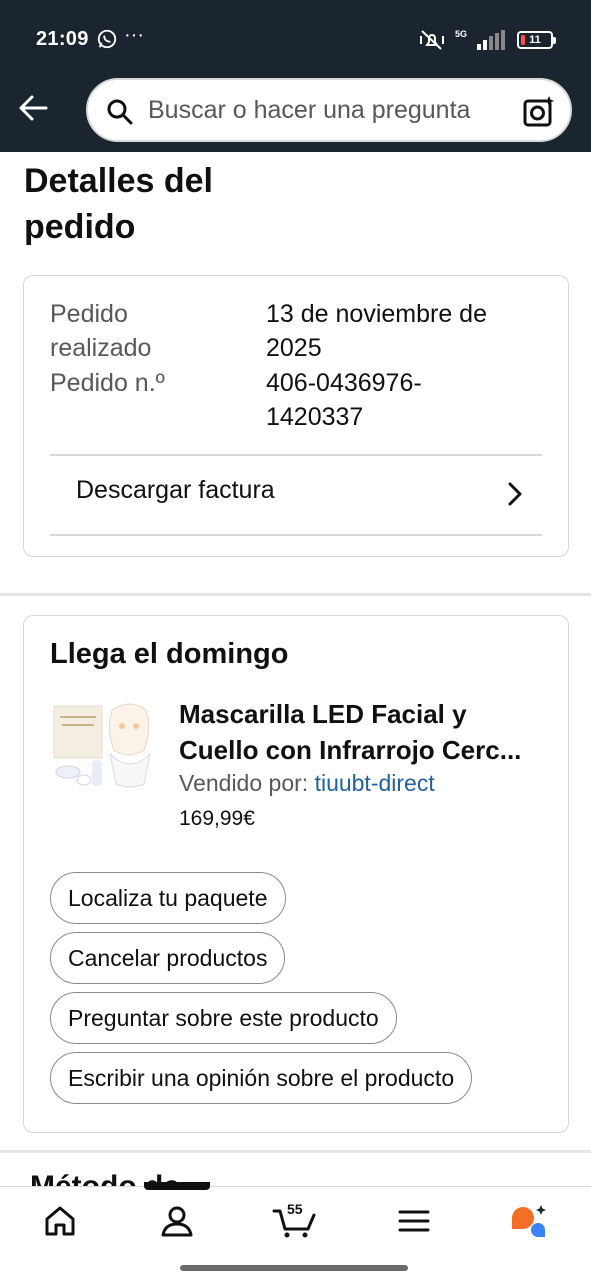  What do you see at coordinates (134, 35) in the screenshot?
I see `status-more-dots: ···` at bounding box center [134, 35].